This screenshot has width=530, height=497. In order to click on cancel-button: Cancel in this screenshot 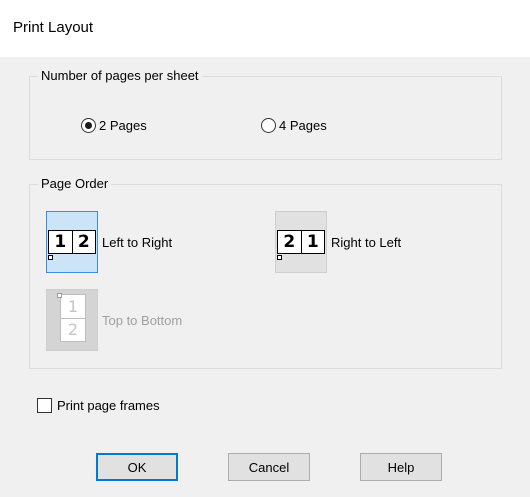, I will do `click(269, 467)`.